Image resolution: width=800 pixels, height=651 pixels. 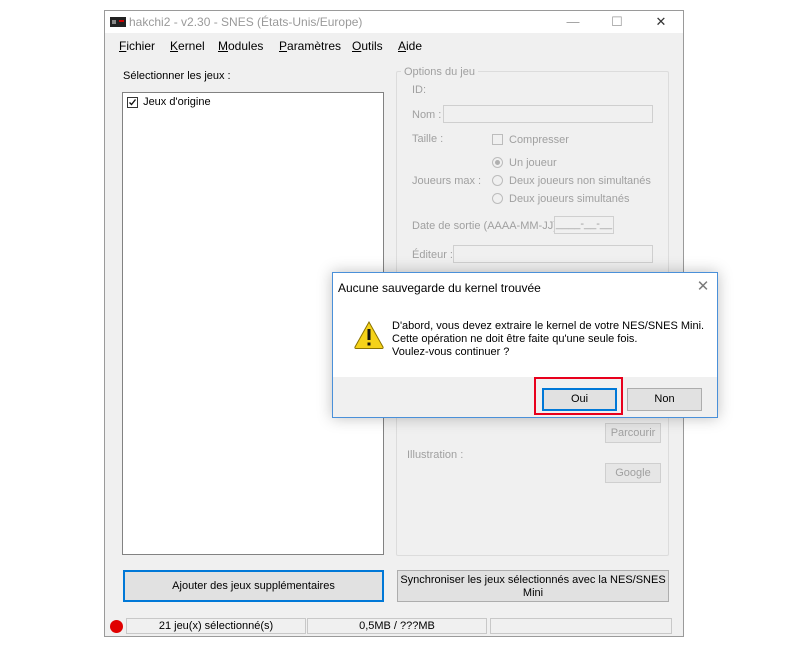 What do you see at coordinates (553, 254) in the screenshot?
I see `publisher-field` at bounding box center [553, 254].